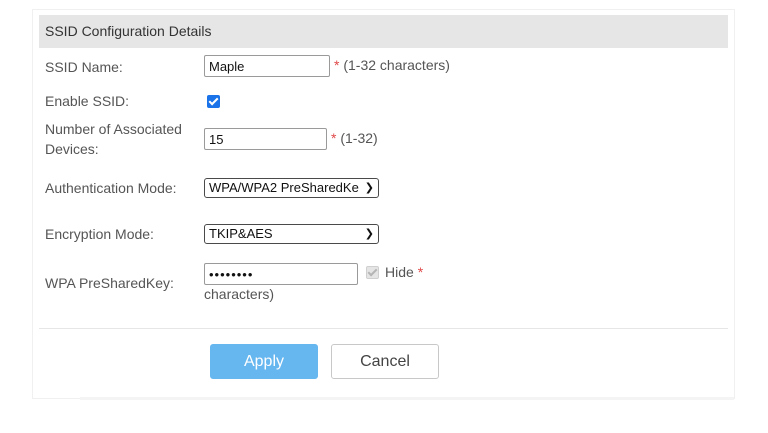 The height and width of the screenshot is (433, 768). I want to click on associated-devices-hint: * (1-32), so click(354, 138).